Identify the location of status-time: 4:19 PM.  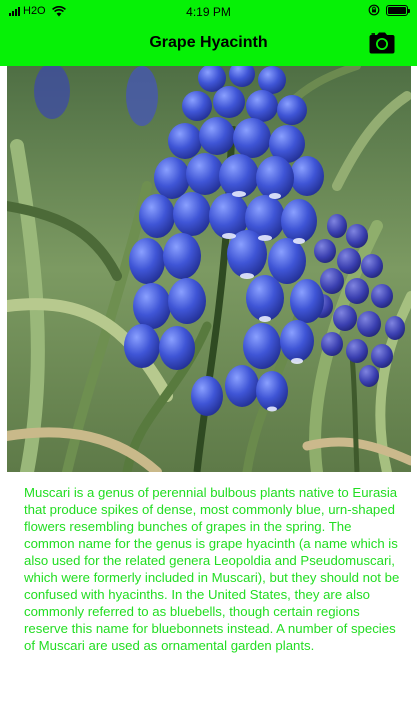
(208, 12).